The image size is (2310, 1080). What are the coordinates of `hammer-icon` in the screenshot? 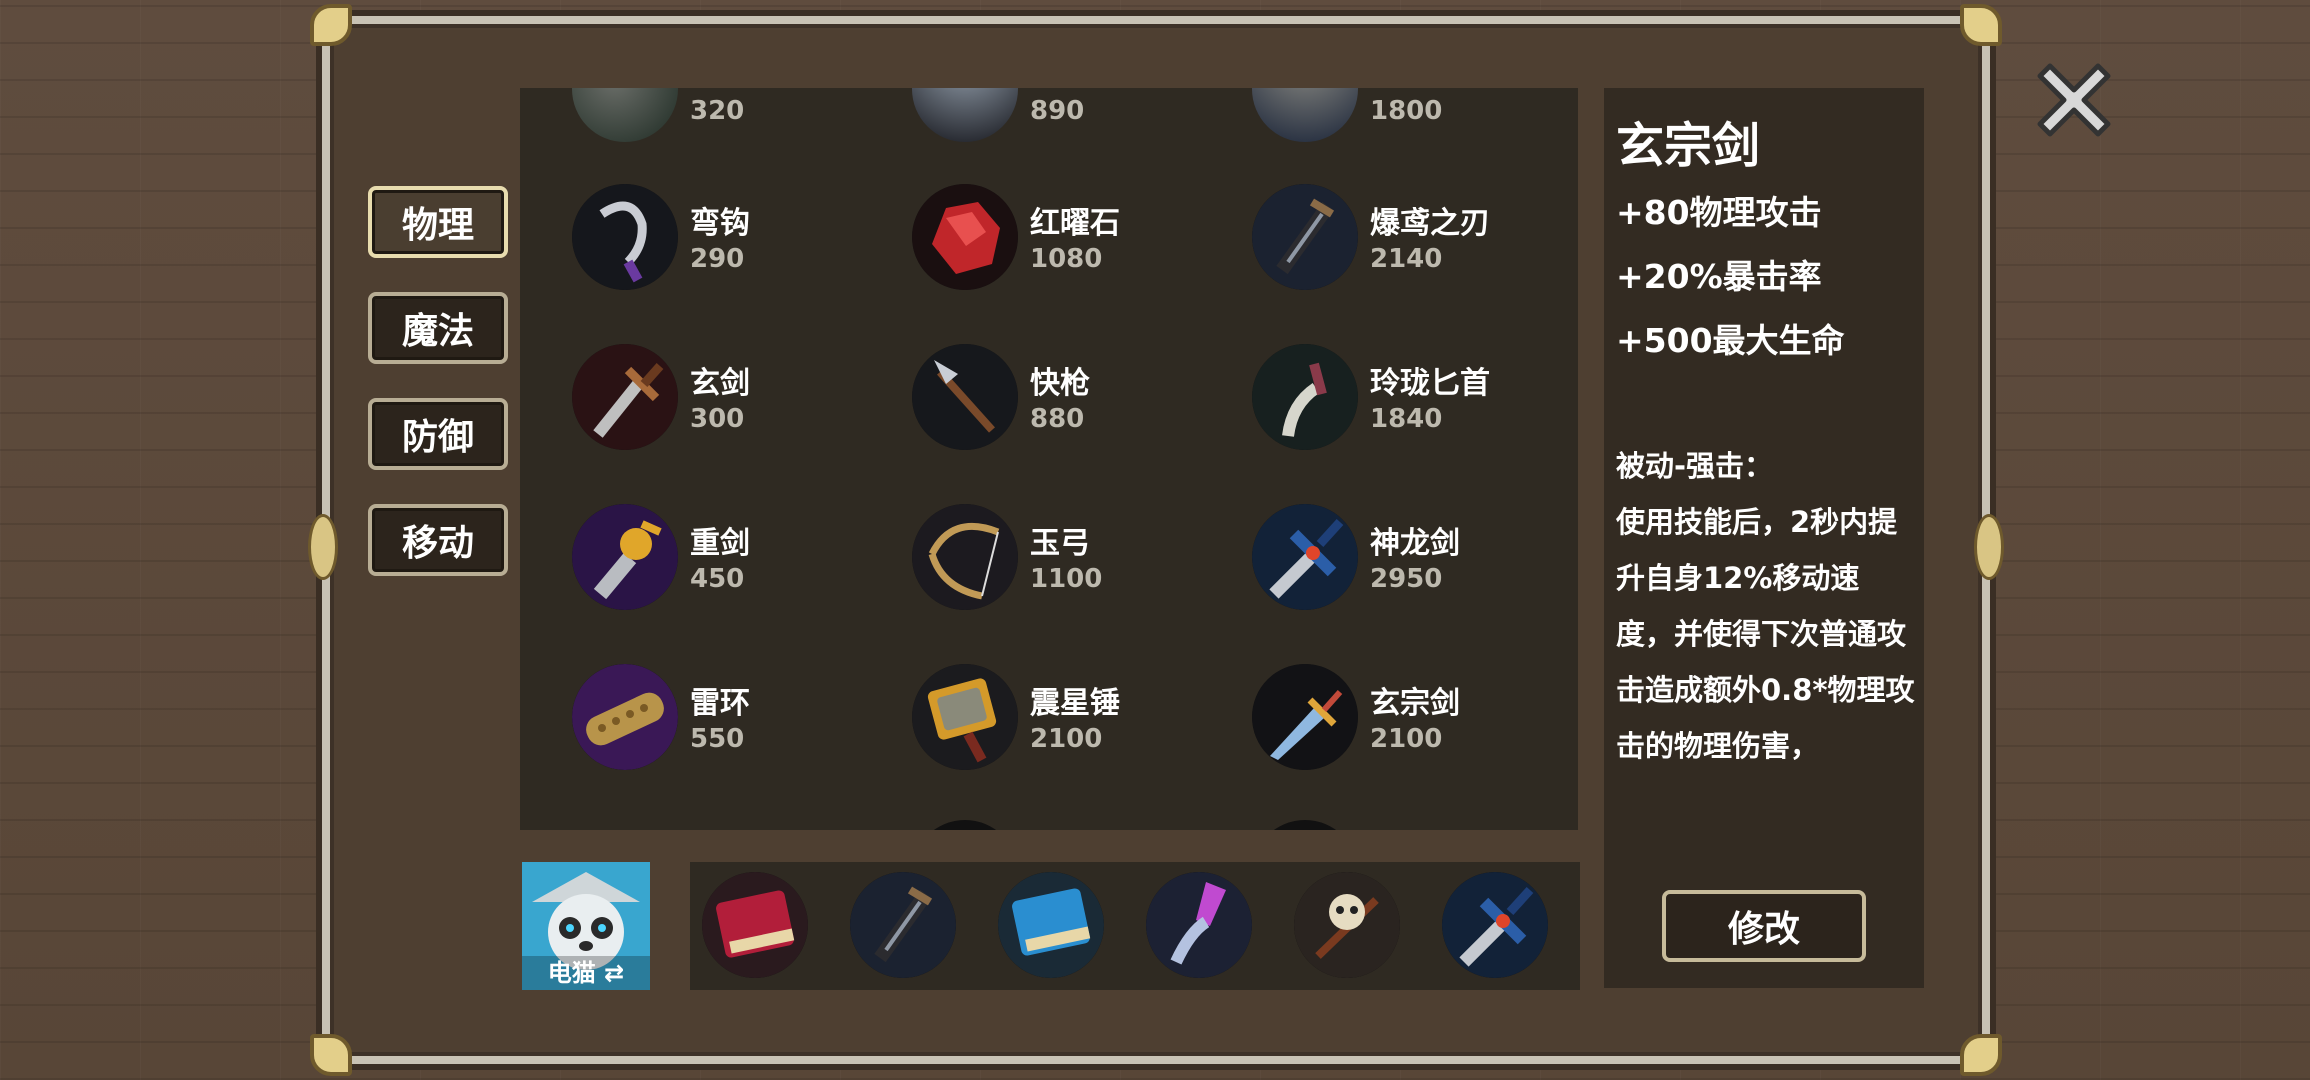 It's located at (965, 717).